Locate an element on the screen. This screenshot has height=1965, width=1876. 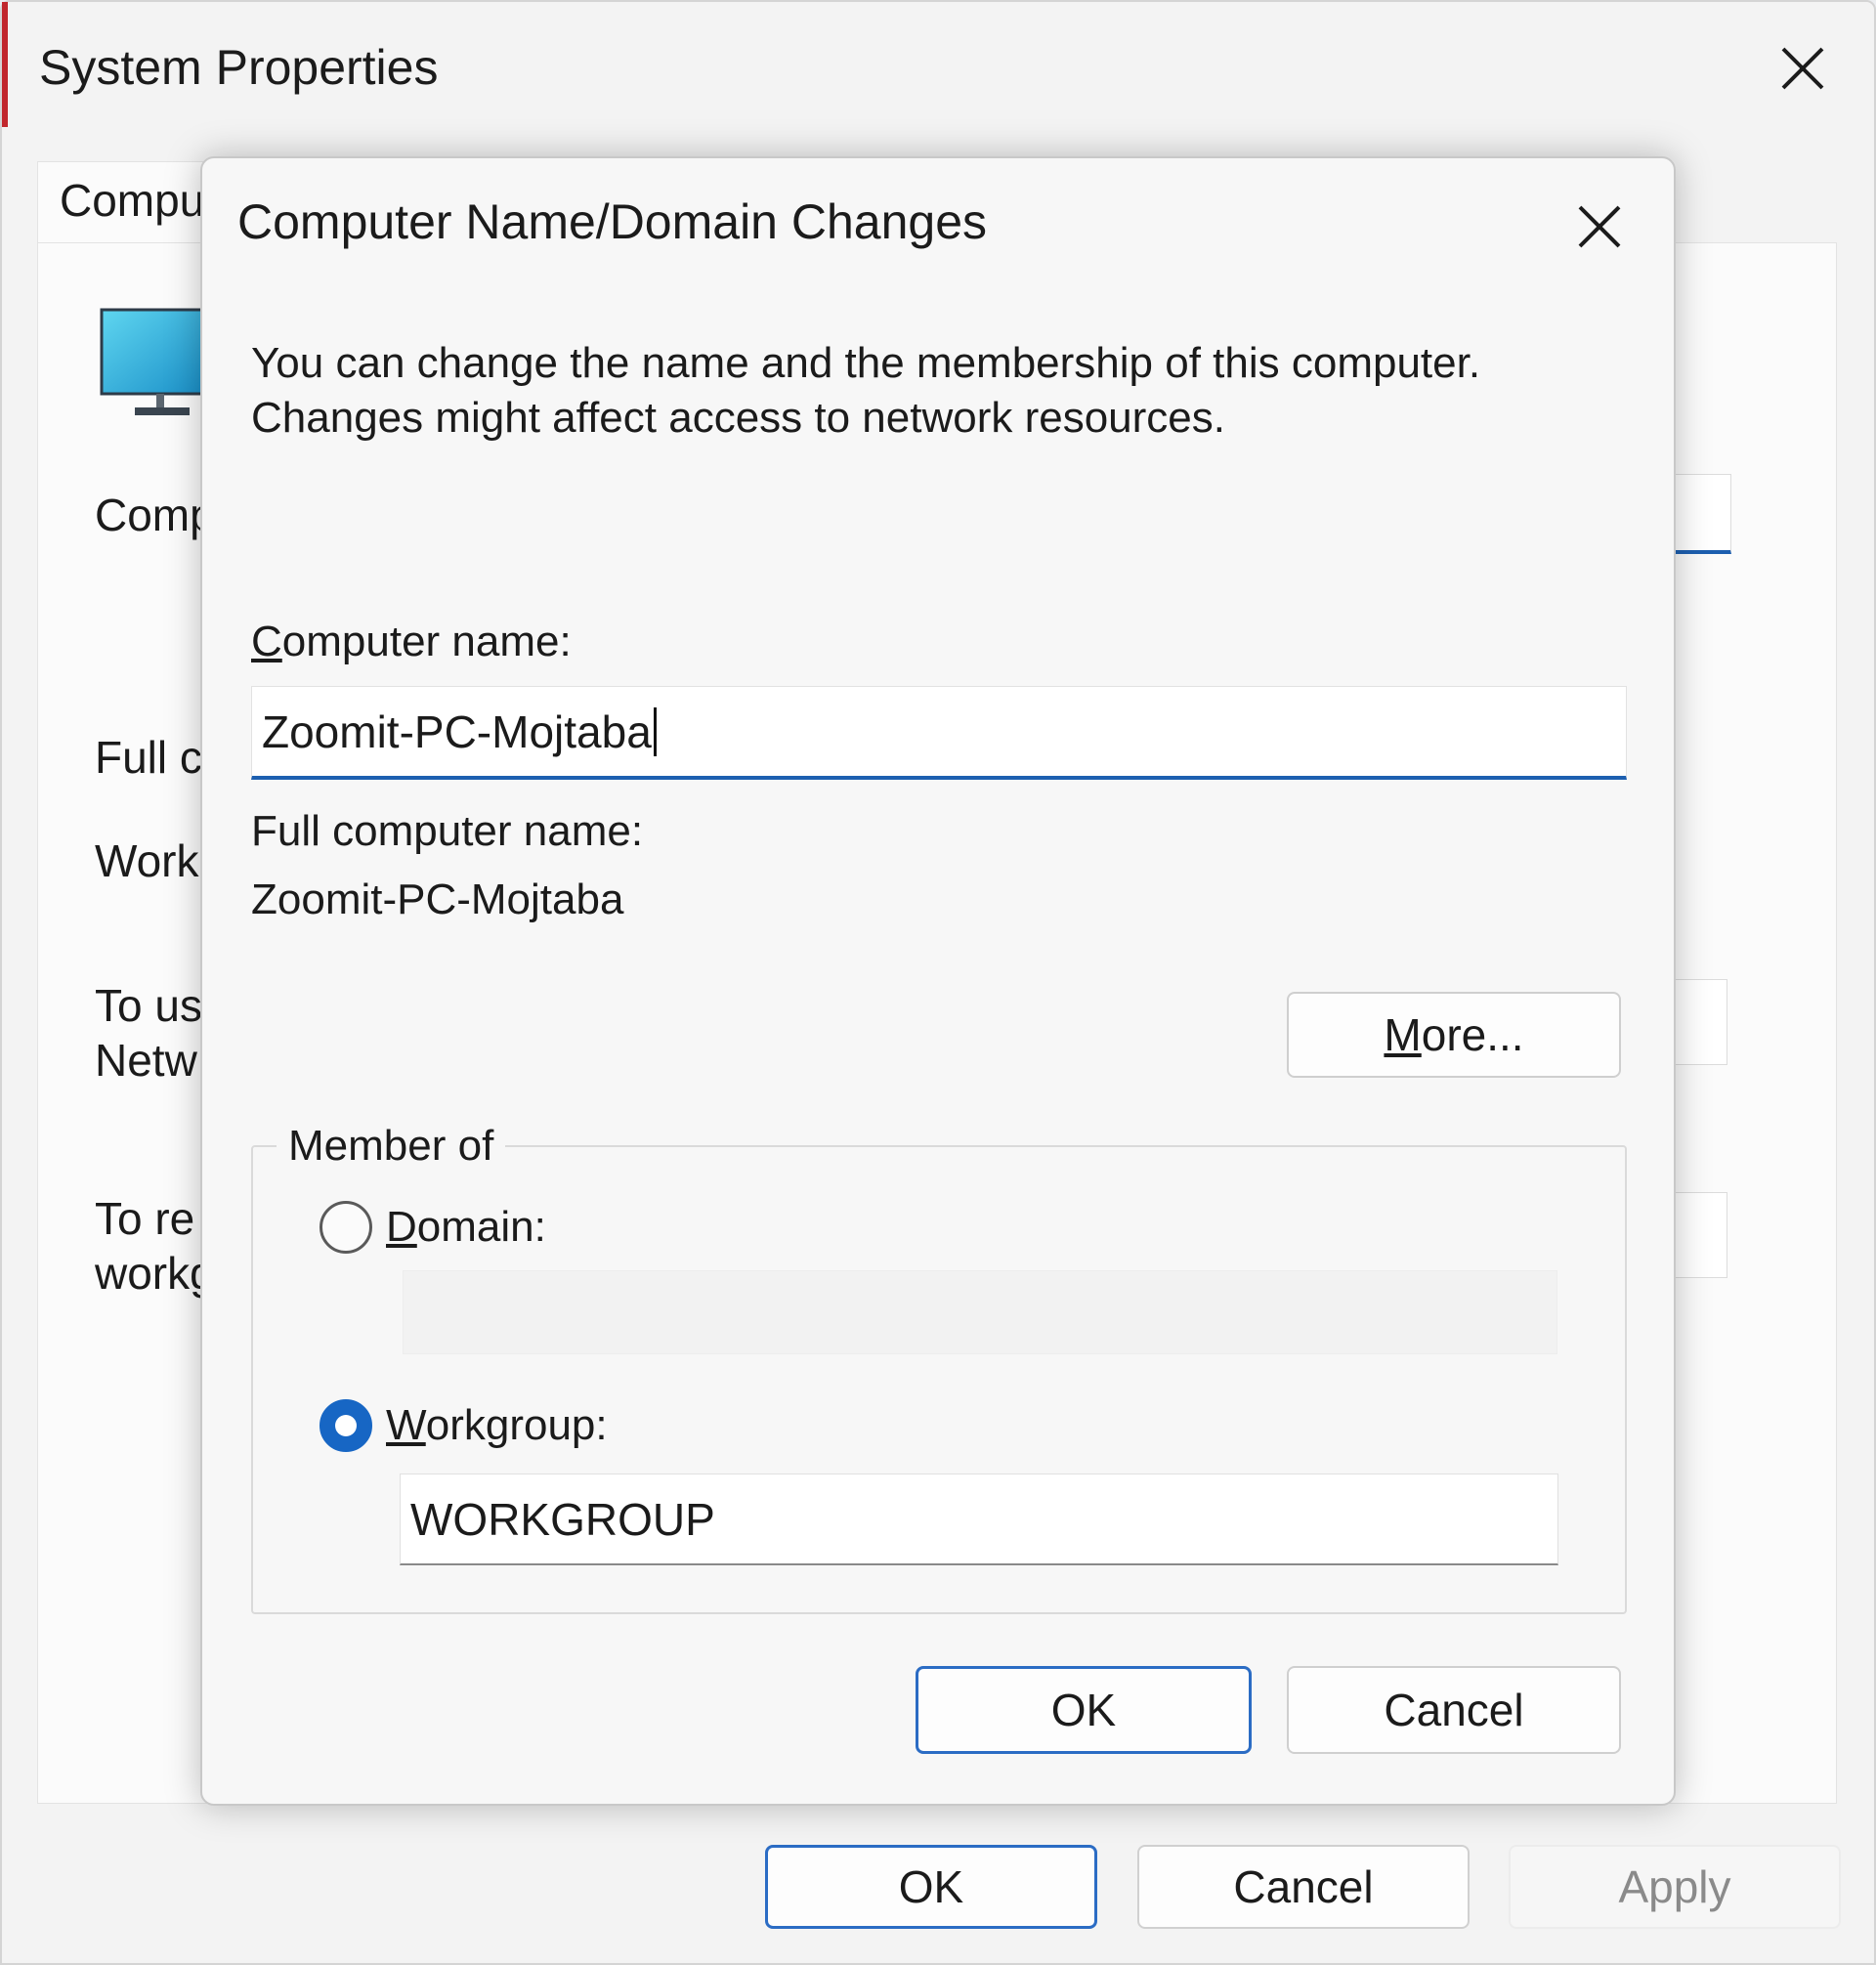
dialog-ok-button: OK is located at coordinates (1084, 1710).